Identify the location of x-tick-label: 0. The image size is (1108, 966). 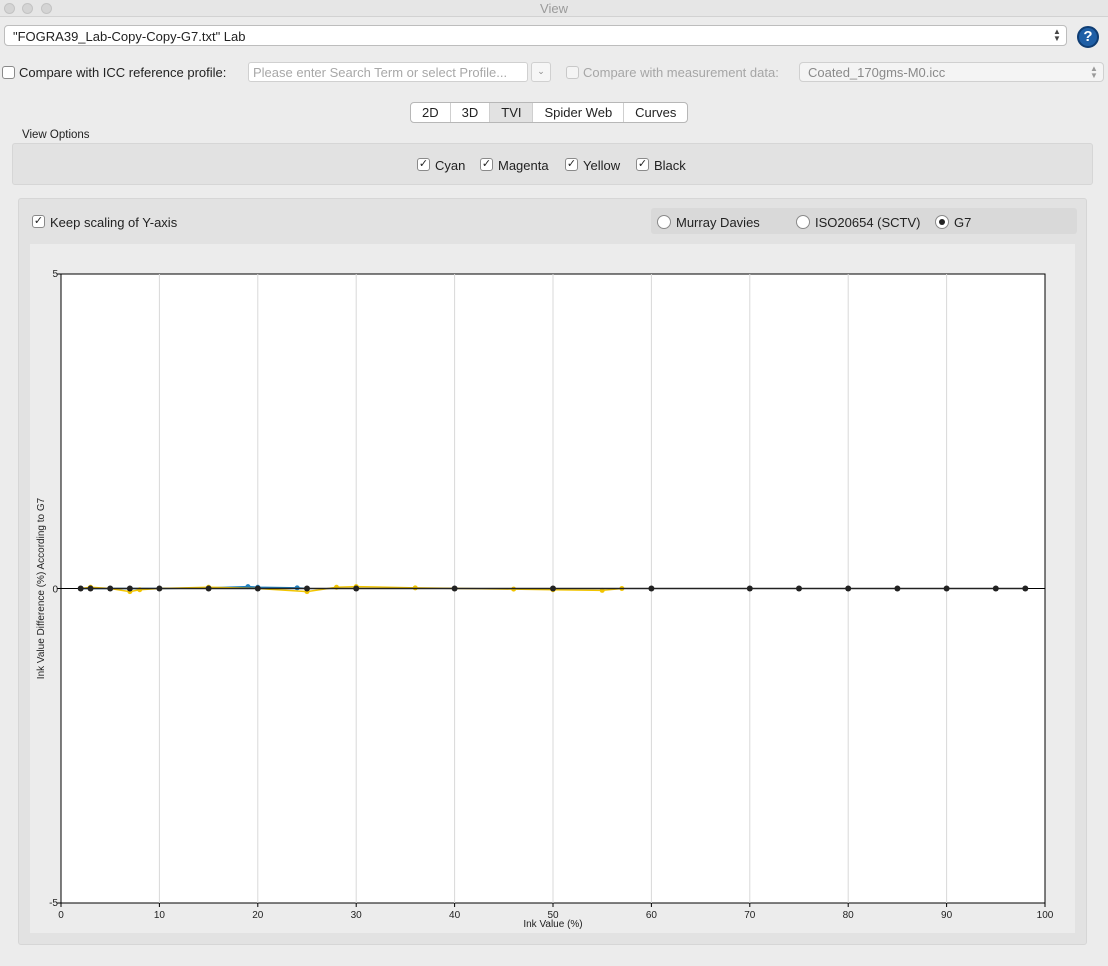
(61, 915).